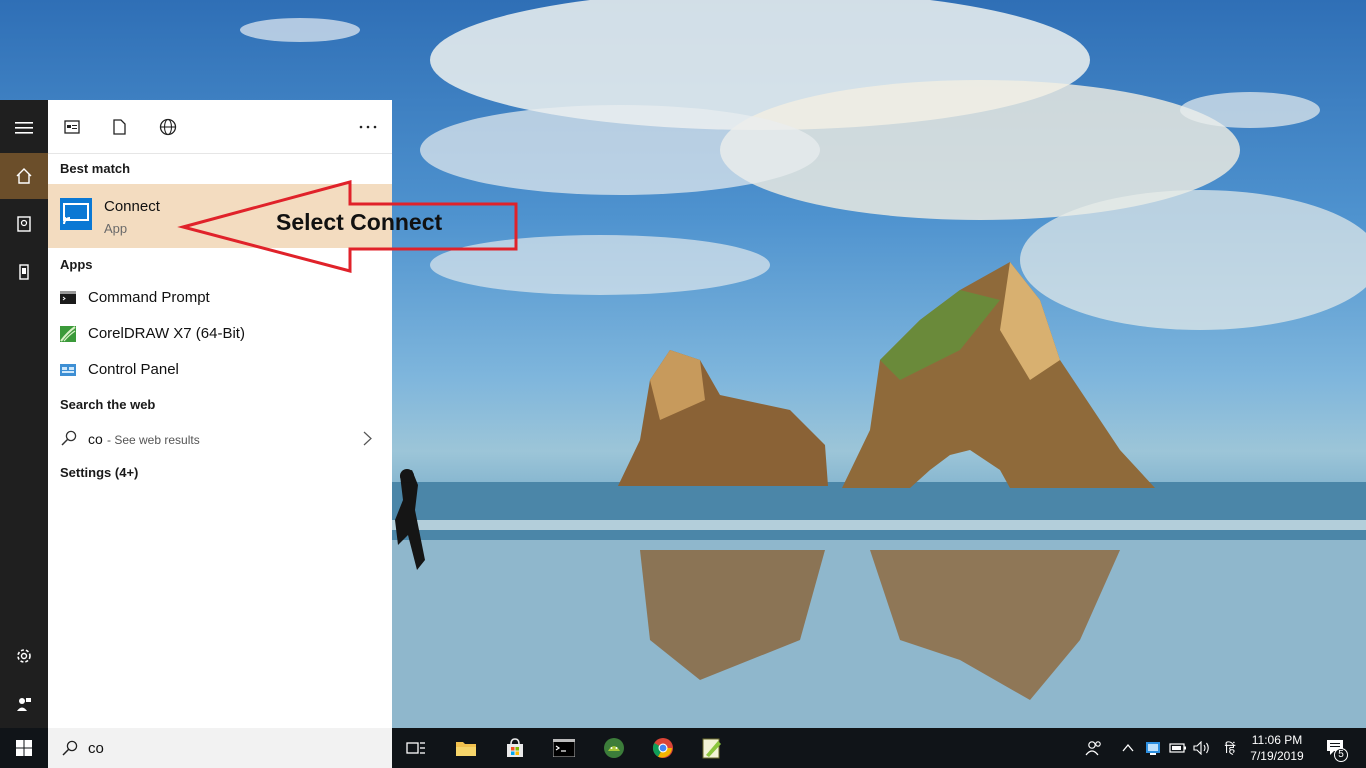  I want to click on best-match-type: App, so click(116, 228).